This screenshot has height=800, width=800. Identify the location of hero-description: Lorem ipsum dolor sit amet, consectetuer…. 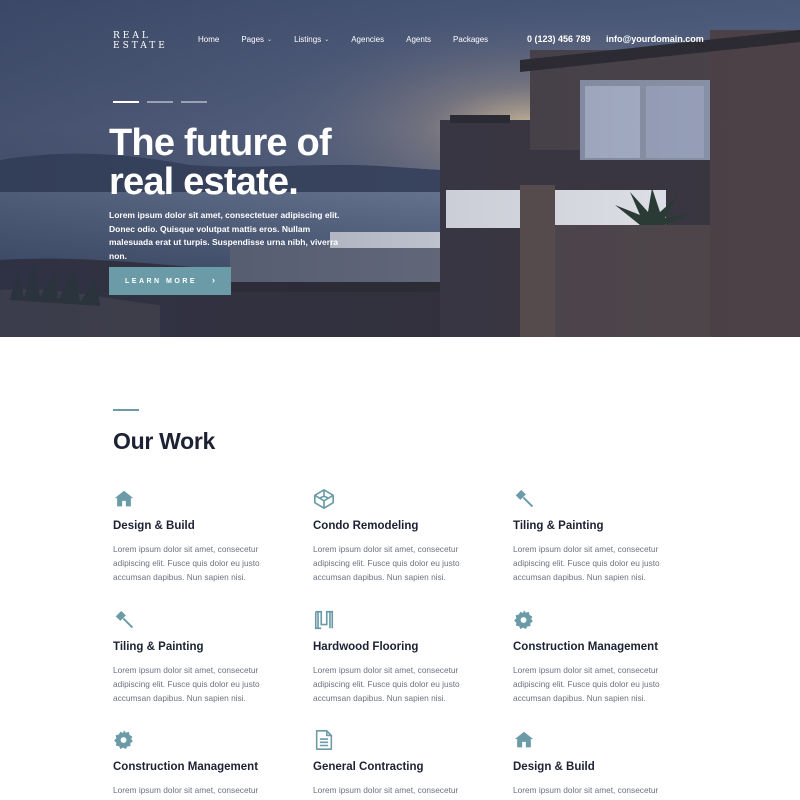
(224, 235).